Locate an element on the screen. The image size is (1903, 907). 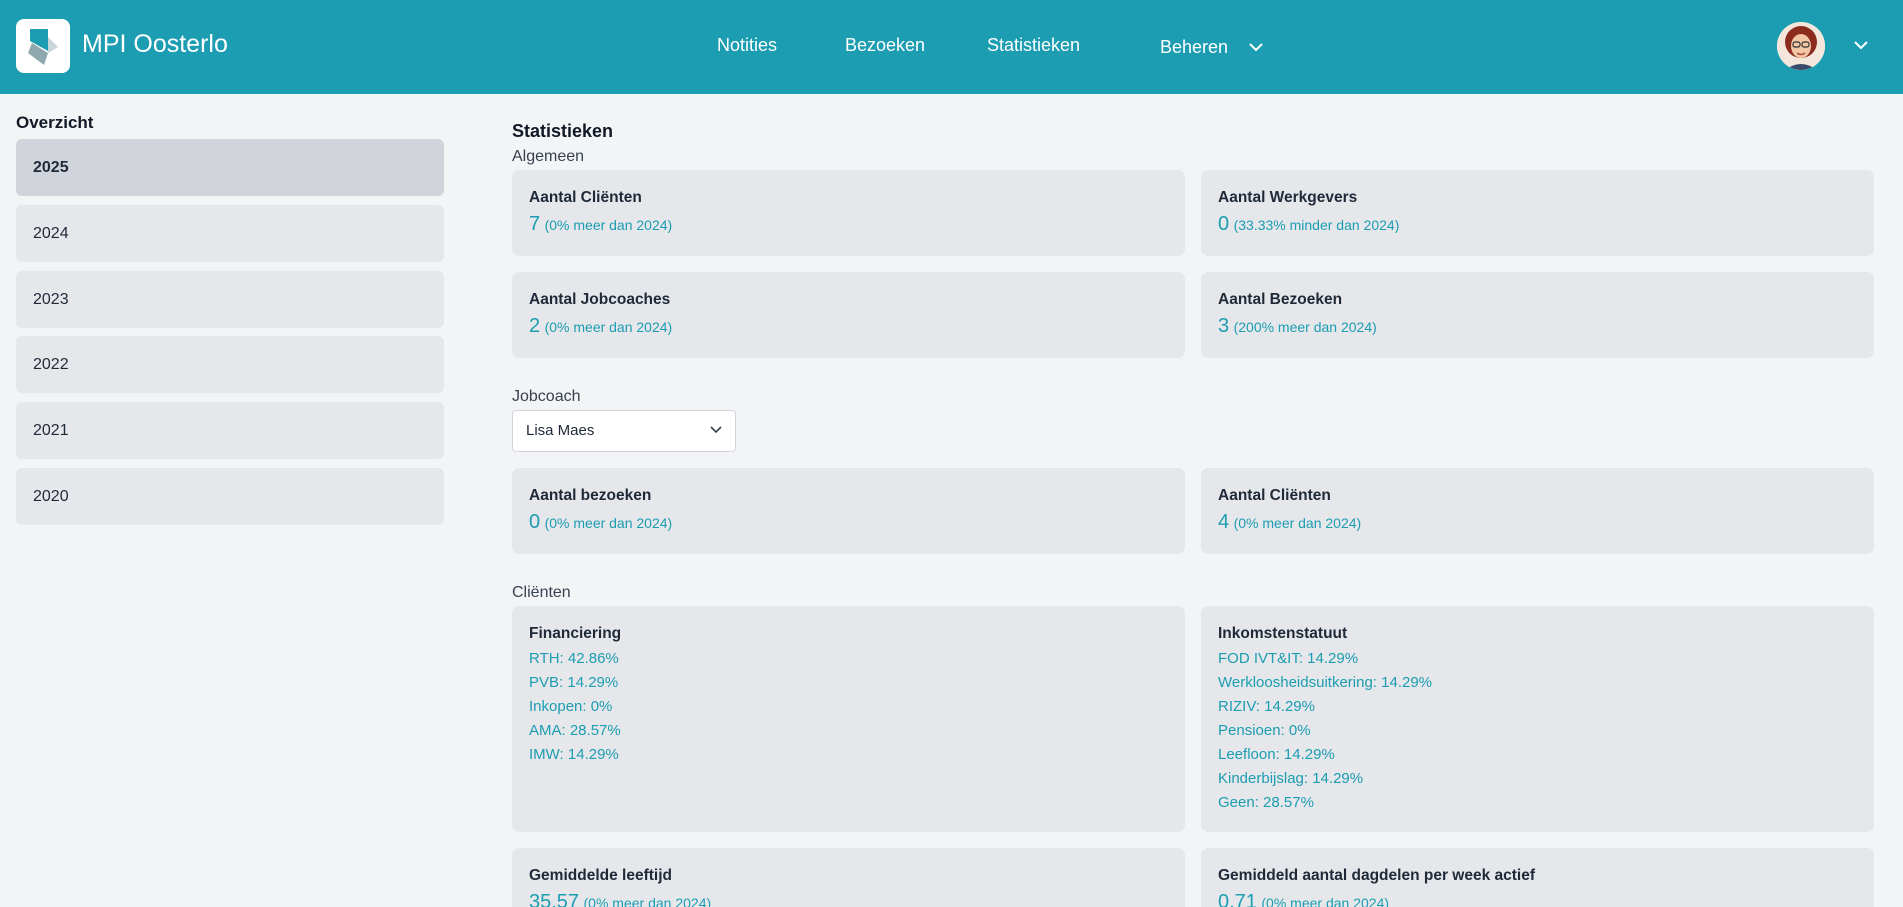
avatar-portrait-icon is located at coordinates (1801, 46).